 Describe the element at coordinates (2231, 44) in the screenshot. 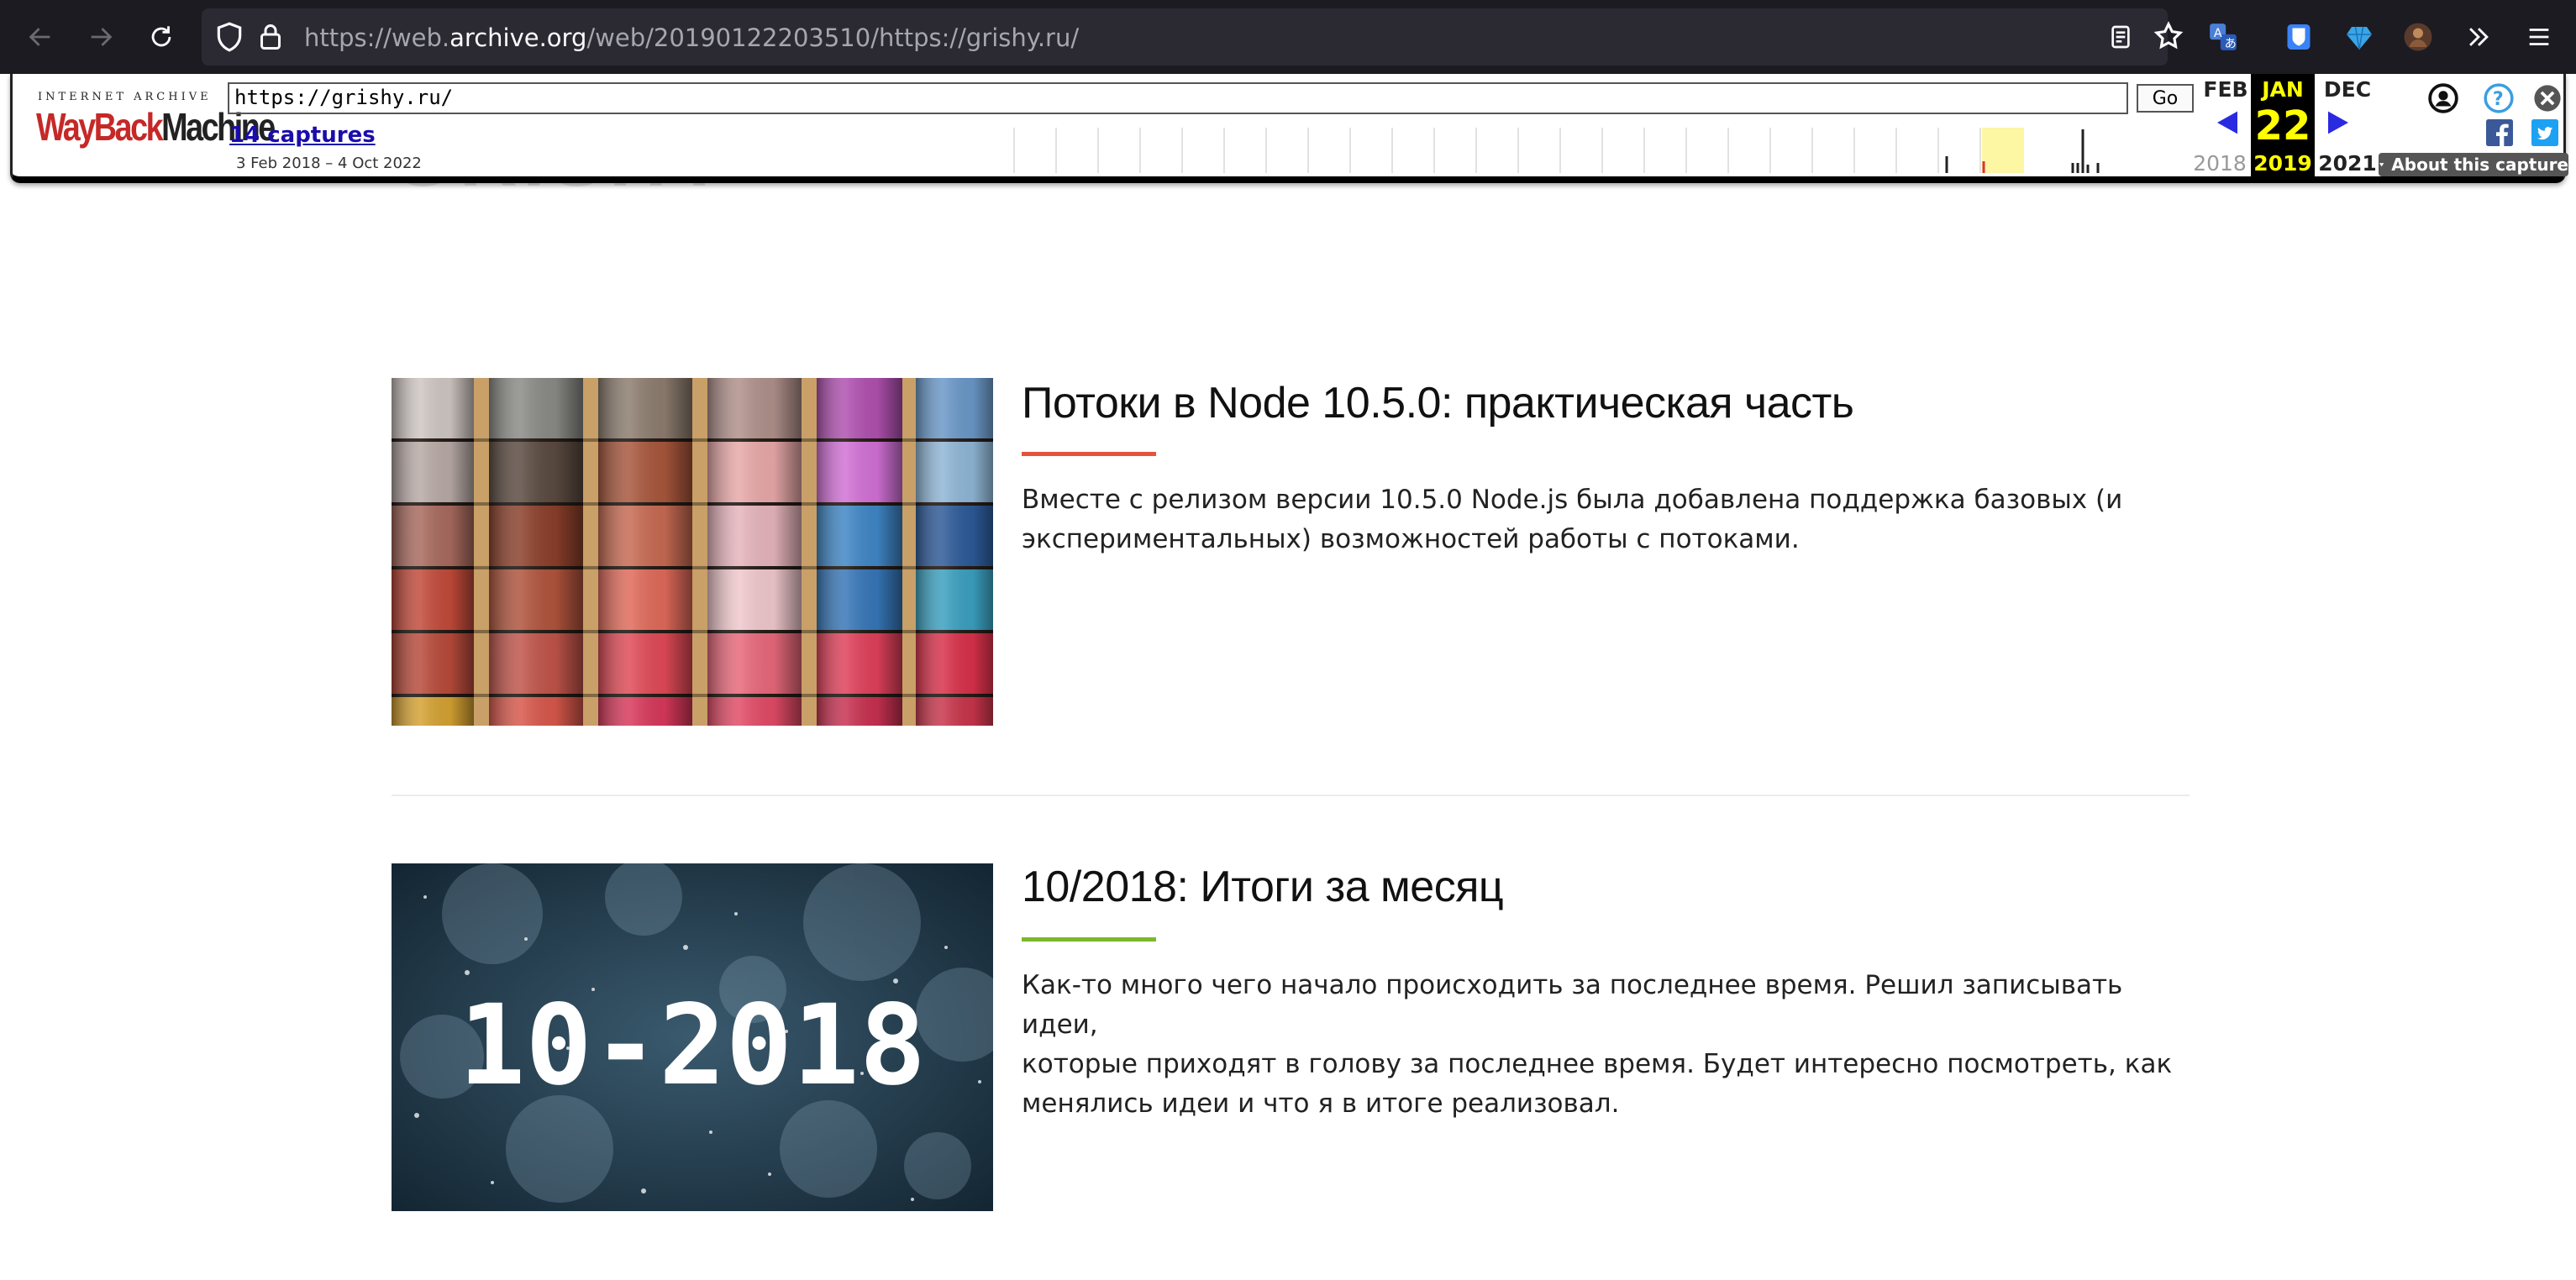

I see `svg-text: あ` at that location.